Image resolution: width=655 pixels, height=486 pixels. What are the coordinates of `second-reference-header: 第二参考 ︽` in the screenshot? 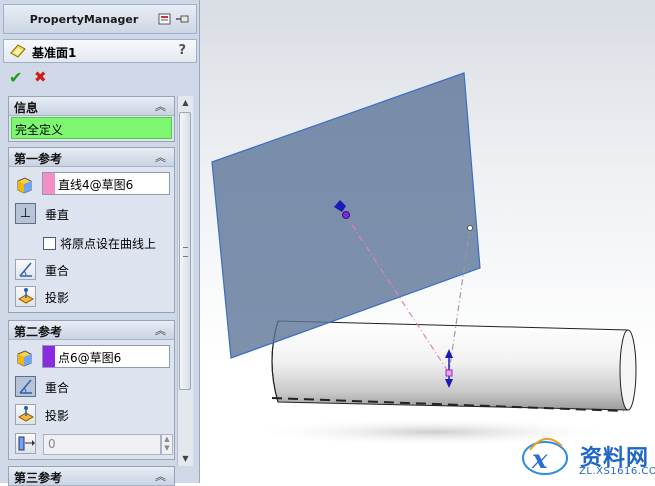 It's located at (91, 330).